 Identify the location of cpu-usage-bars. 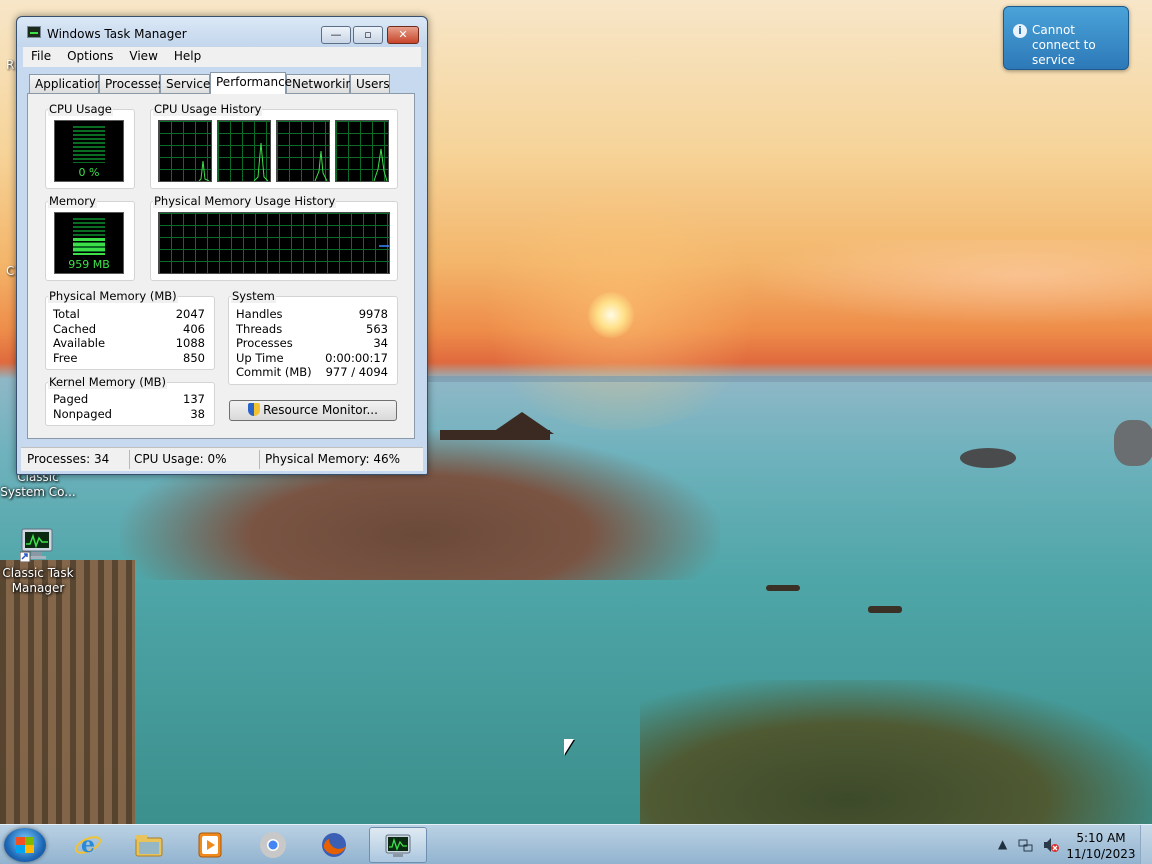
(89, 144).